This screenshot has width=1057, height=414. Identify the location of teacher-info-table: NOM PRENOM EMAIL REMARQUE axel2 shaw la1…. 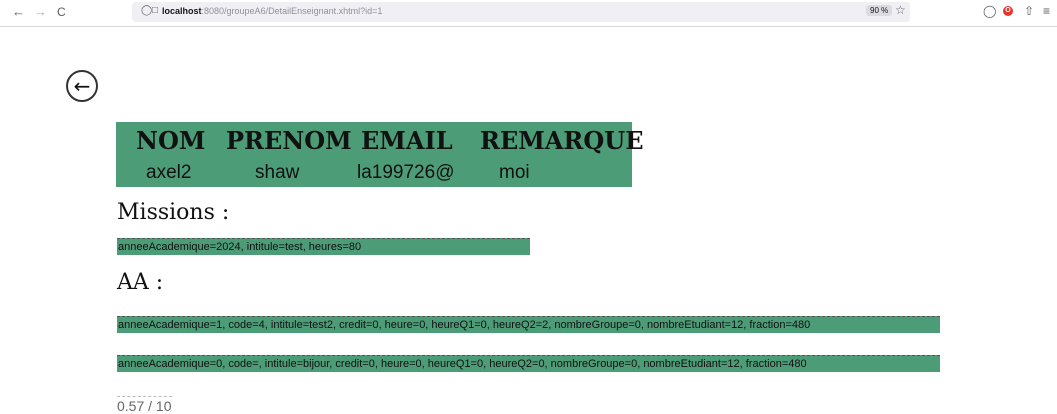
(380, 154).